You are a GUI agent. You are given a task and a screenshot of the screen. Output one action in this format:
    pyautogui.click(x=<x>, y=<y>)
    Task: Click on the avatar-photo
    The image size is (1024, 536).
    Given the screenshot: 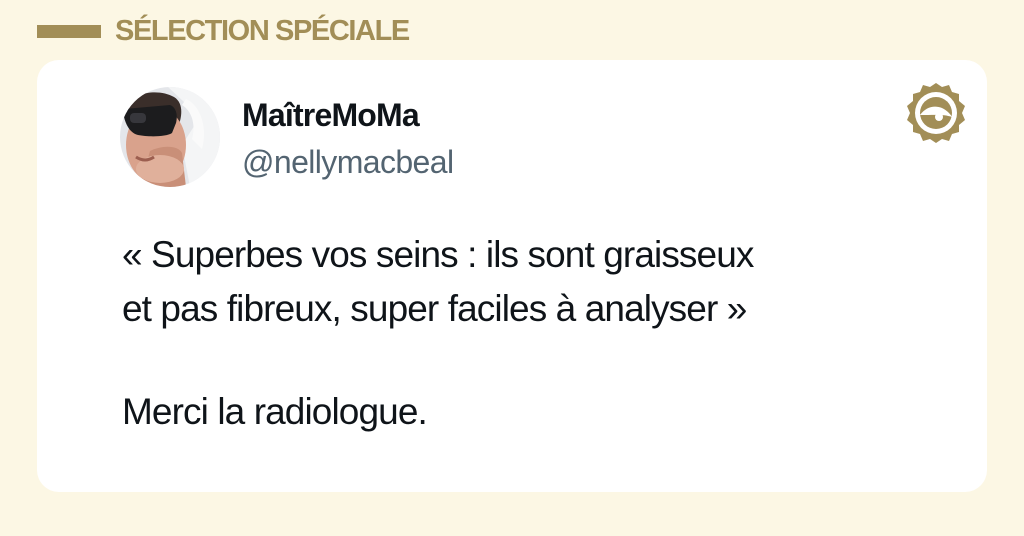 What is the action you would take?
    pyautogui.click(x=170, y=137)
    